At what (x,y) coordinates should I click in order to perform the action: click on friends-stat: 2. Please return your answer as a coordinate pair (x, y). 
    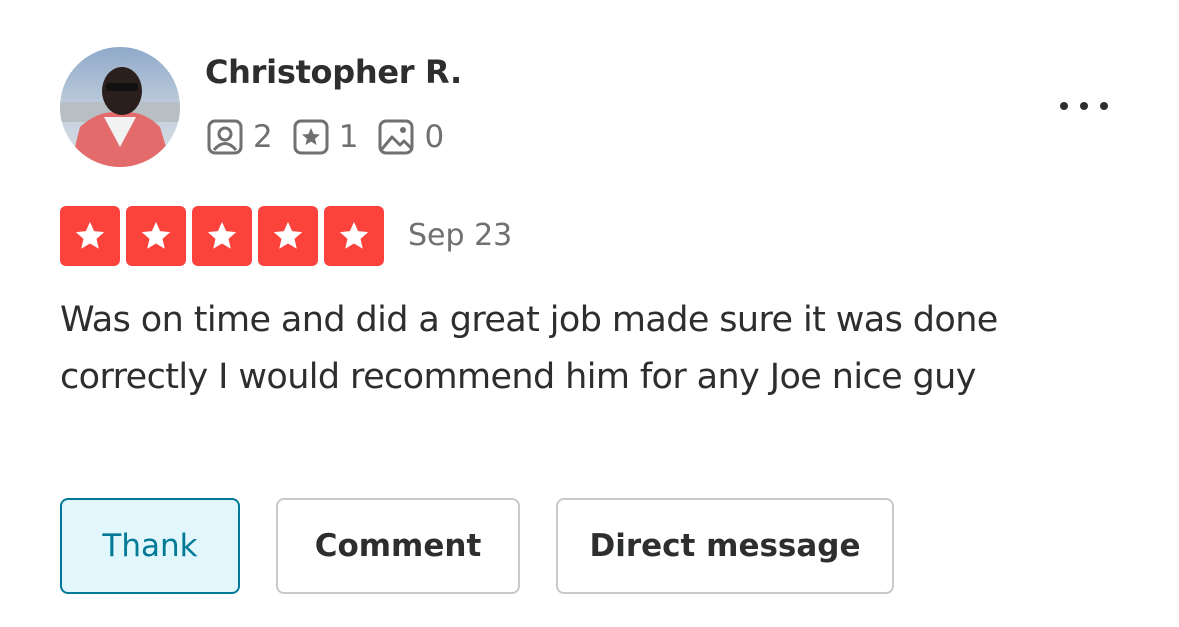
    Looking at the image, I should click on (239, 137).